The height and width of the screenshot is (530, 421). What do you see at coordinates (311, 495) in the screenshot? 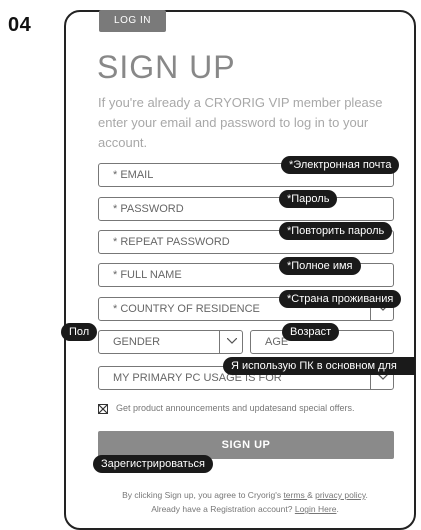
I see `terms-amp: &` at bounding box center [311, 495].